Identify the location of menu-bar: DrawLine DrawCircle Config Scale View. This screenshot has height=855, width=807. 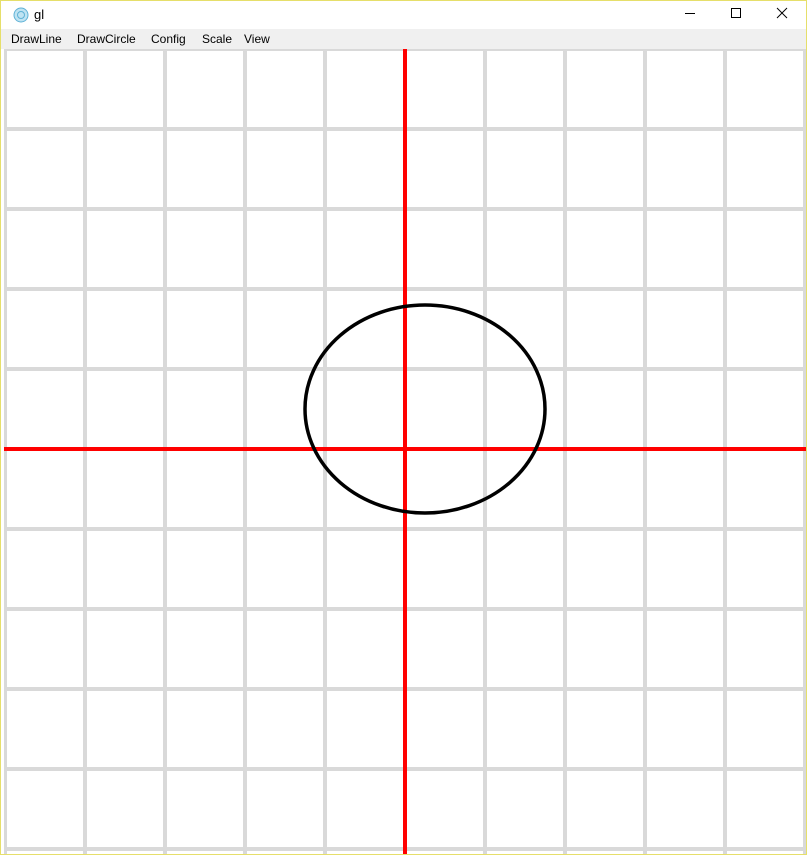
(403, 39).